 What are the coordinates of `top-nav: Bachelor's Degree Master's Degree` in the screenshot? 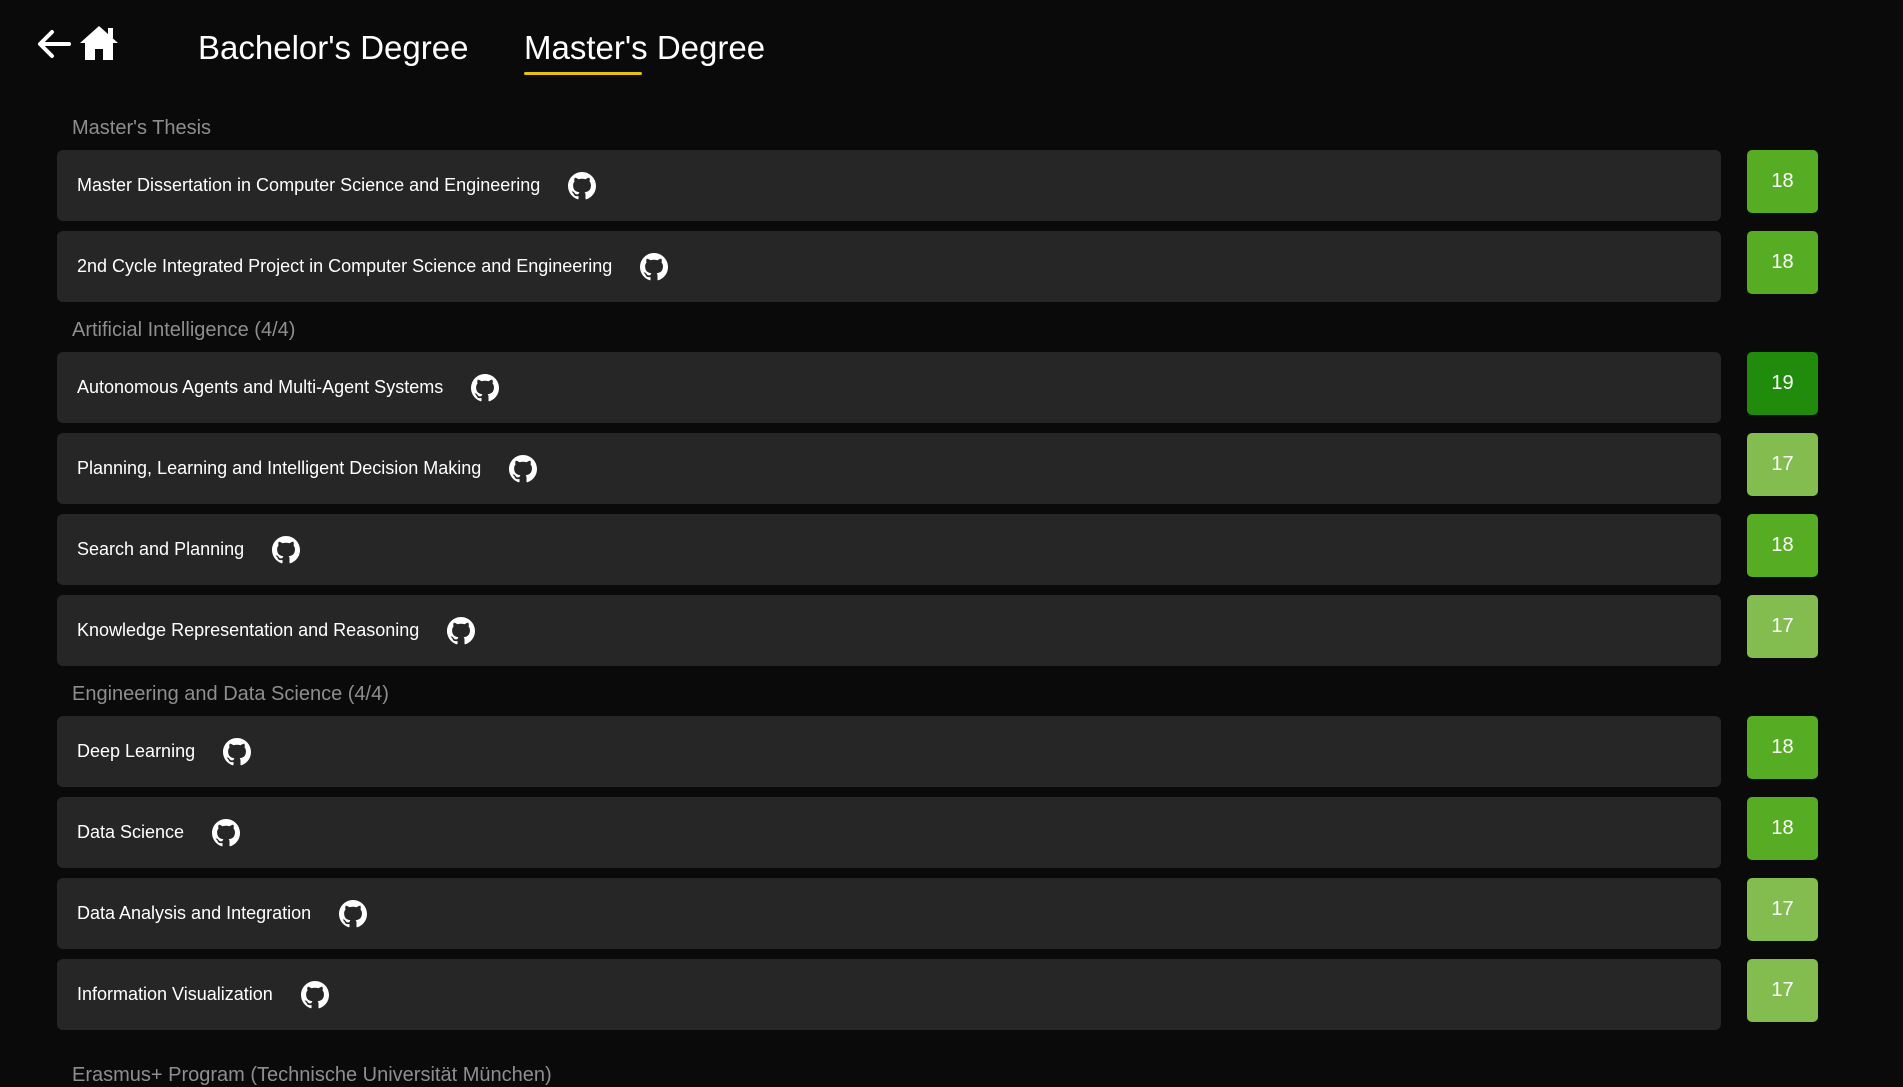 It's located at (951, 47).